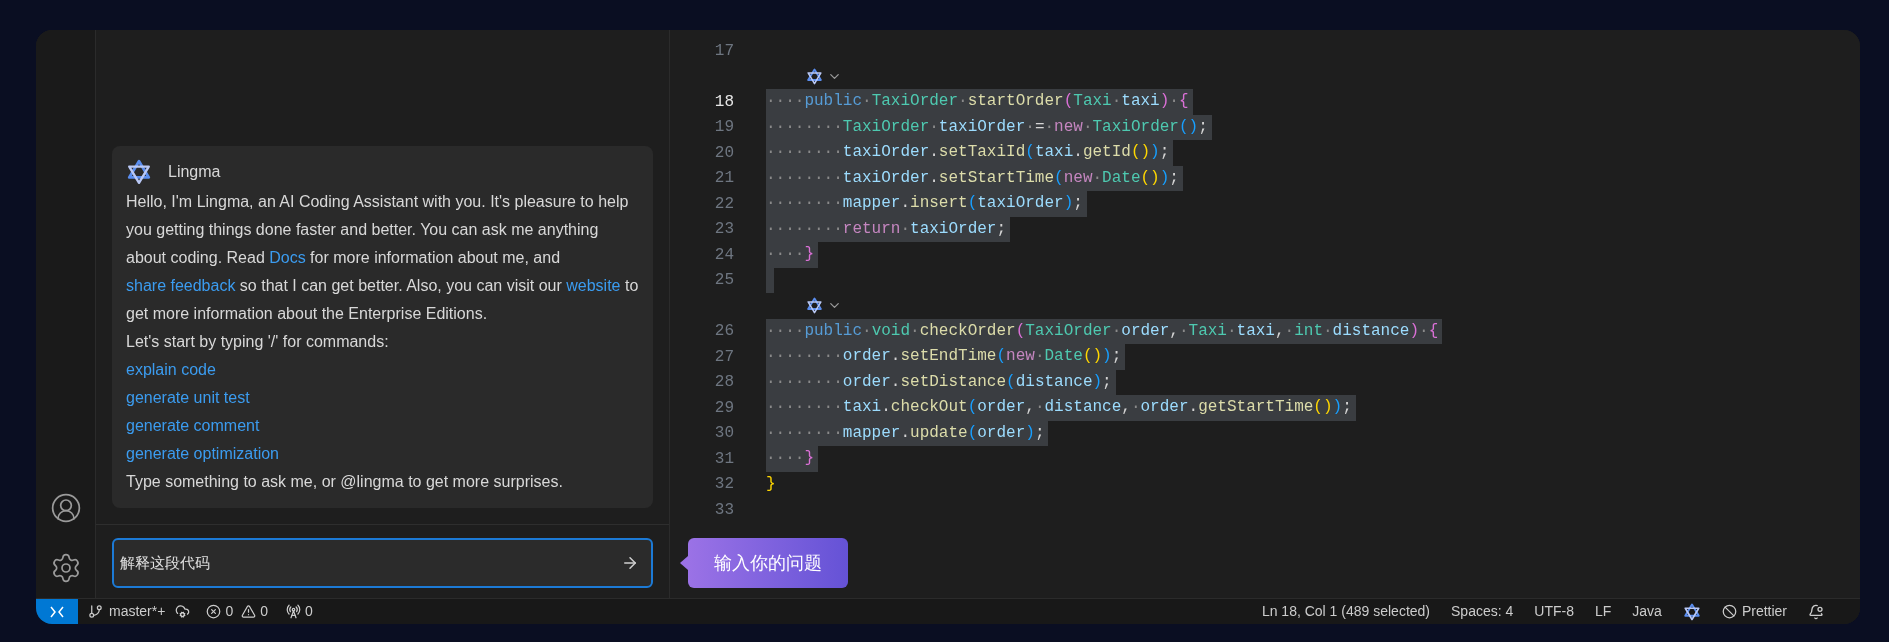  What do you see at coordinates (188, 397) in the screenshot?
I see `command-link: generate unit test` at bounding box center [188, 397].